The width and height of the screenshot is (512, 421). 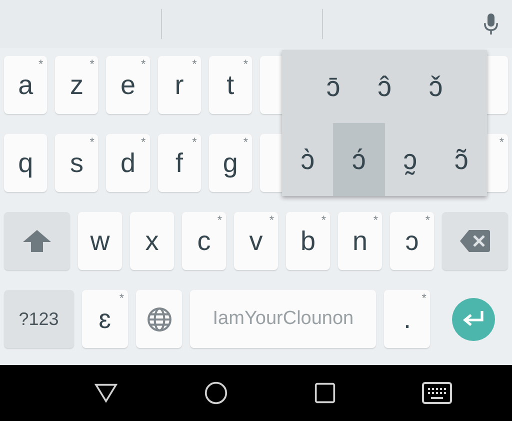 What do you see at coordinates (437, 393) in the screenshot?
I see `keyboard-icon` at bounding box center [437, 393].